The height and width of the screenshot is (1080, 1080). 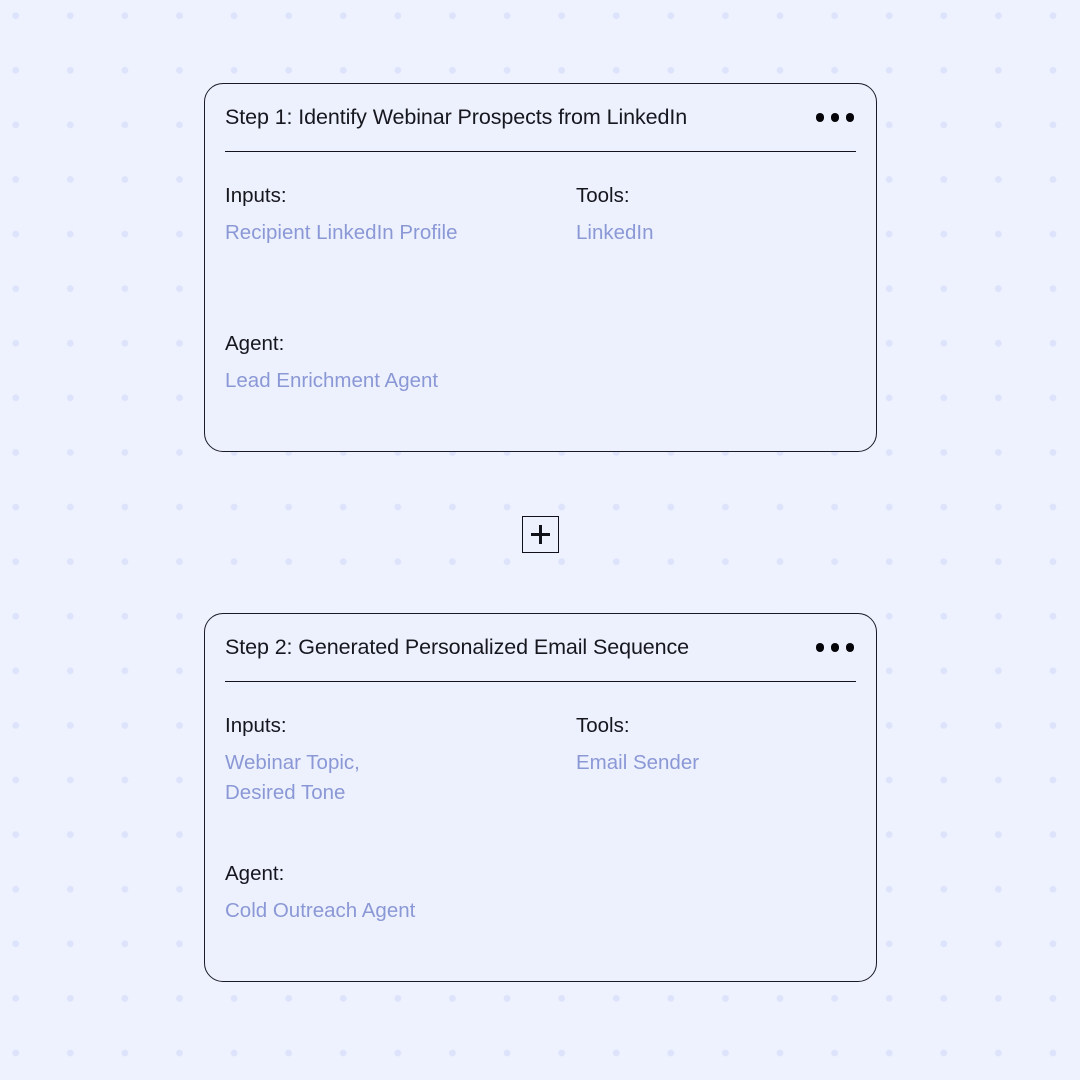 I want to click on plus-icon-vertical, so click(x=540, y=534).